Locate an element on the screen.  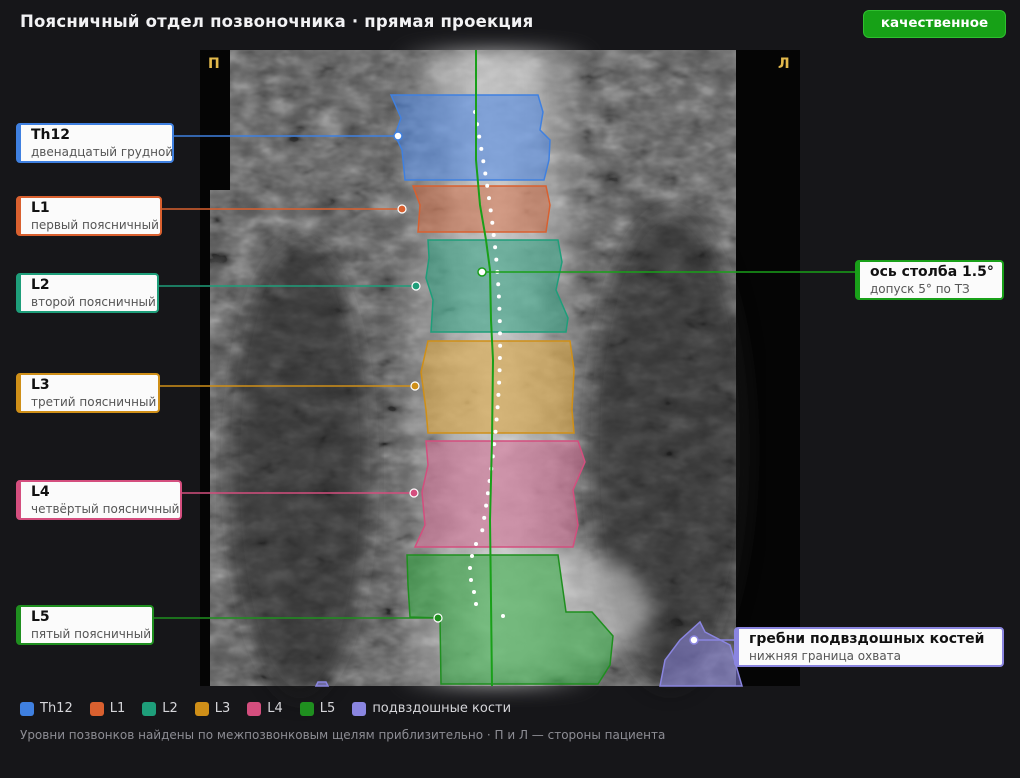
callout-ilium-sub: нижняя граница охвата is located at coordinates (825, 656).